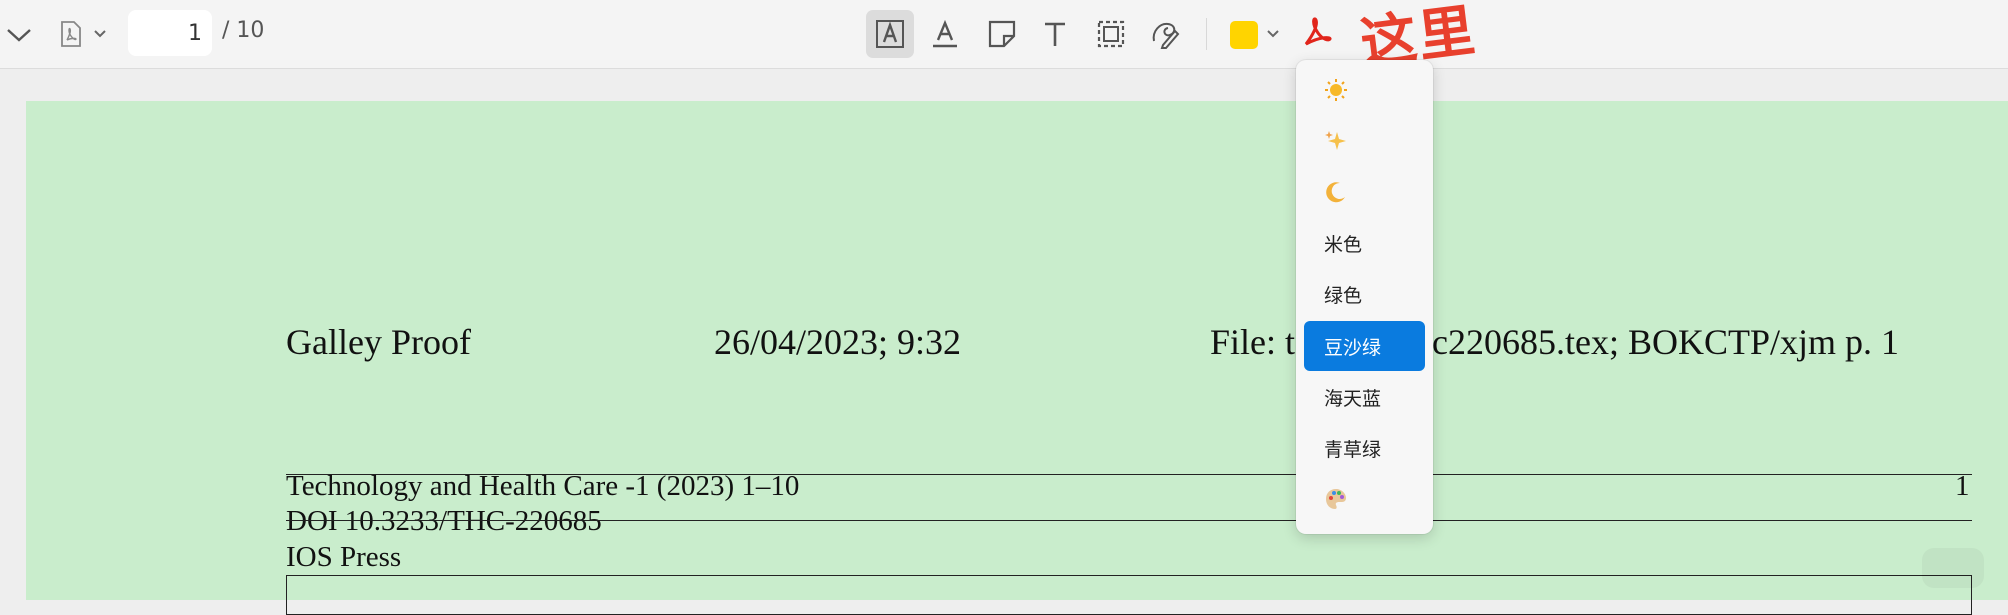 The image size is (2008, 615). Describe the element at coordinates (1273, 34) in the screenshot. I see `color-dropdown-chevron-icon` at that location.